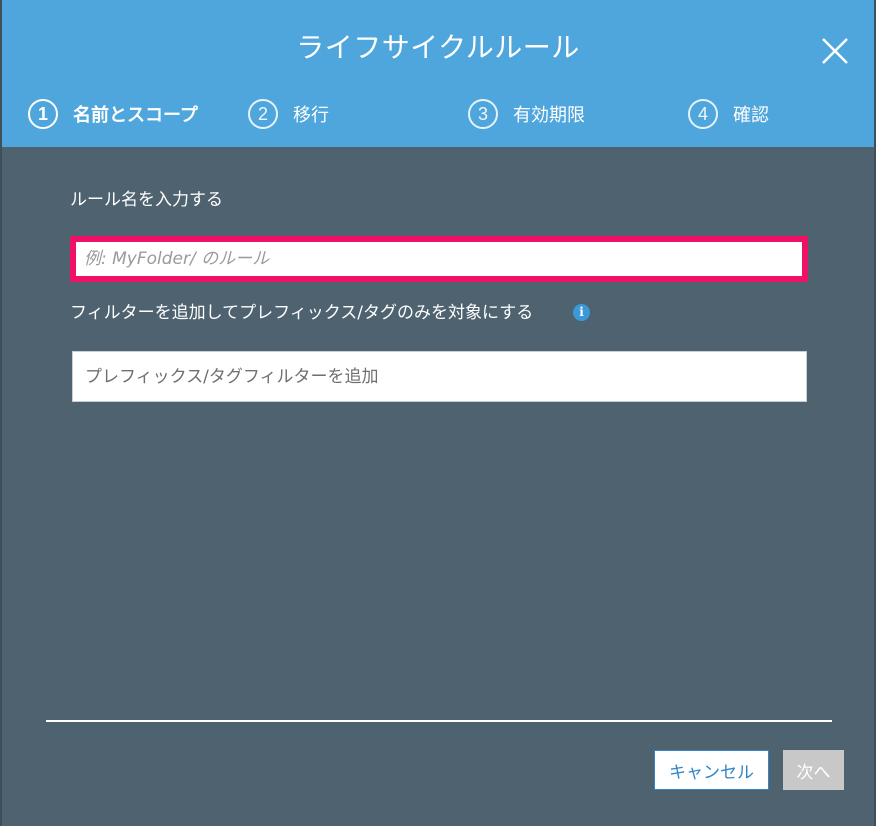 The width and height of the screenshot is (876, 826). Describe the element at coordinates (581, 312) in the screenshot. I see `info-icon: i` at that location.